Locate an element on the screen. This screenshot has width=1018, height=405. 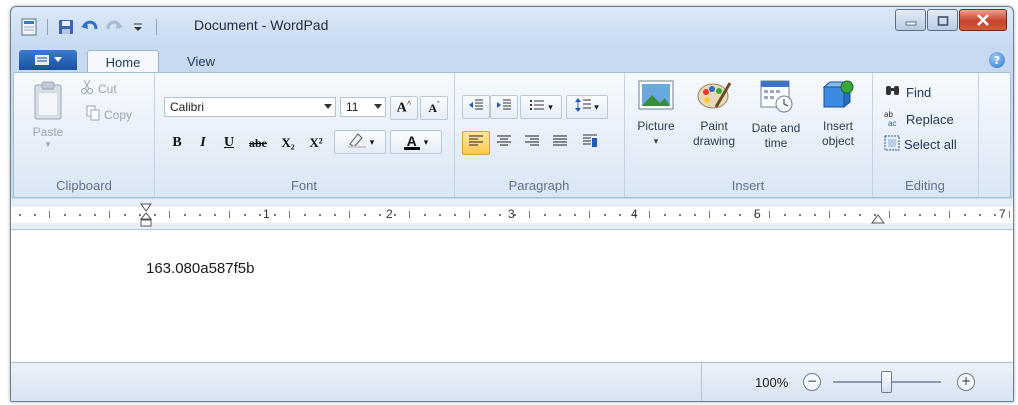
justify-icon is located at coordinates (560, 143).